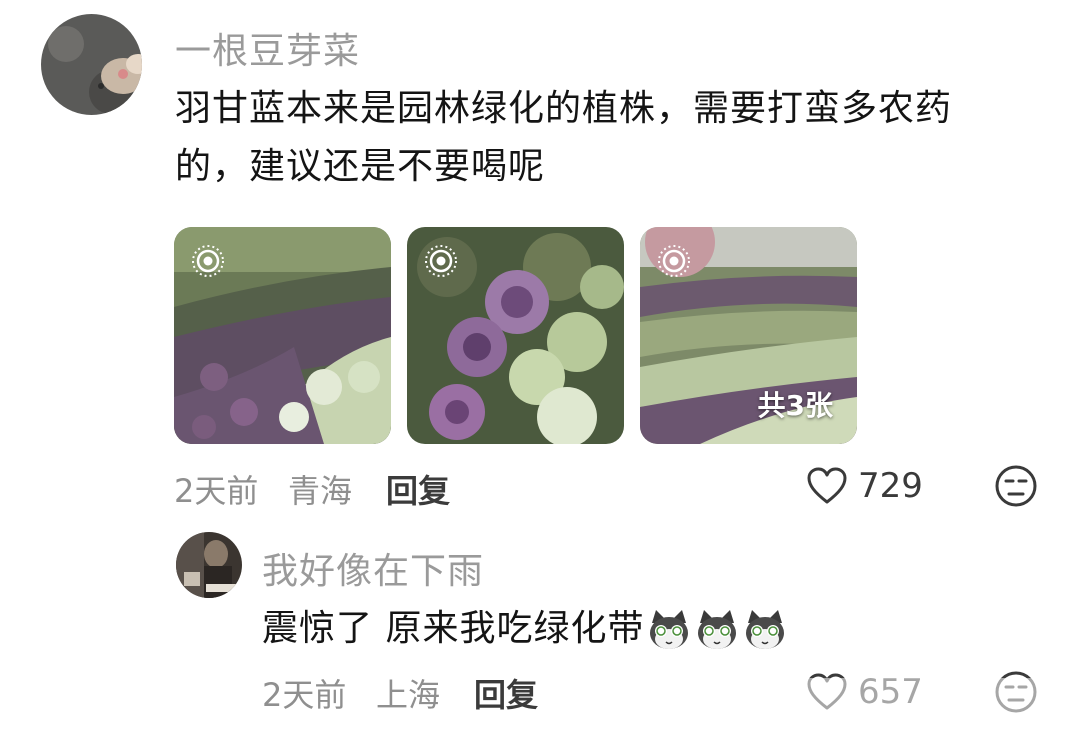  I want to click on comment-photo: 共3张, so click(748, 335).